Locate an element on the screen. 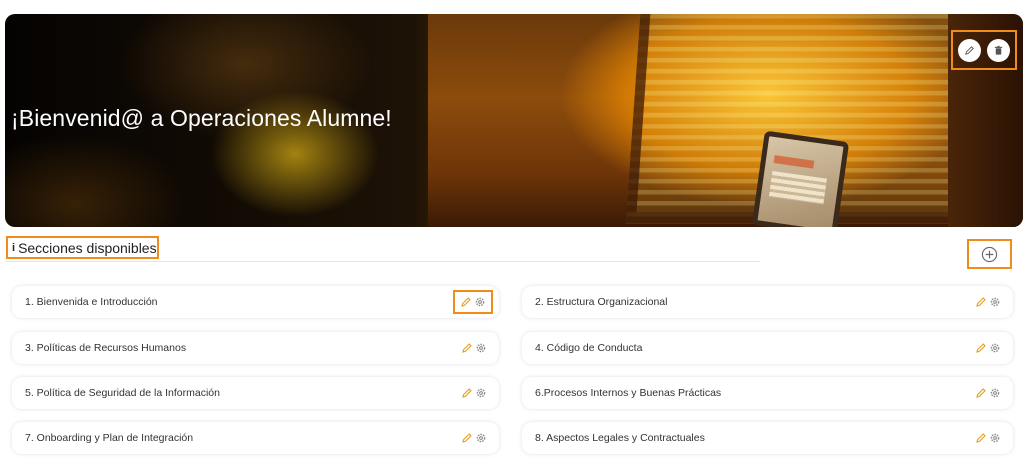 The height and width of the screenshot is (462, 1024). section-card-7: 7. Onboarding y Plan de Integración is located at coordinates (255, 438).